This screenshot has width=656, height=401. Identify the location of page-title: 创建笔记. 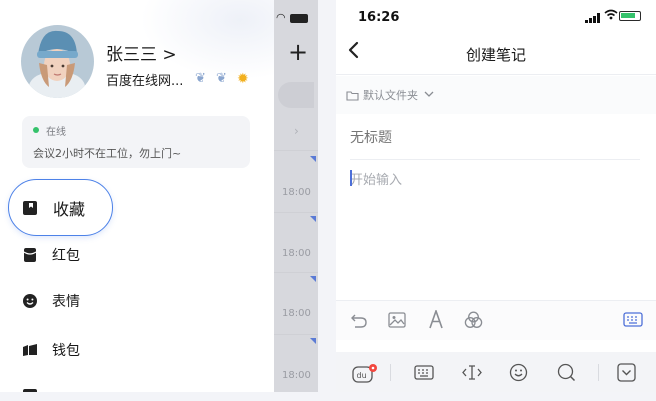
(495, 55).